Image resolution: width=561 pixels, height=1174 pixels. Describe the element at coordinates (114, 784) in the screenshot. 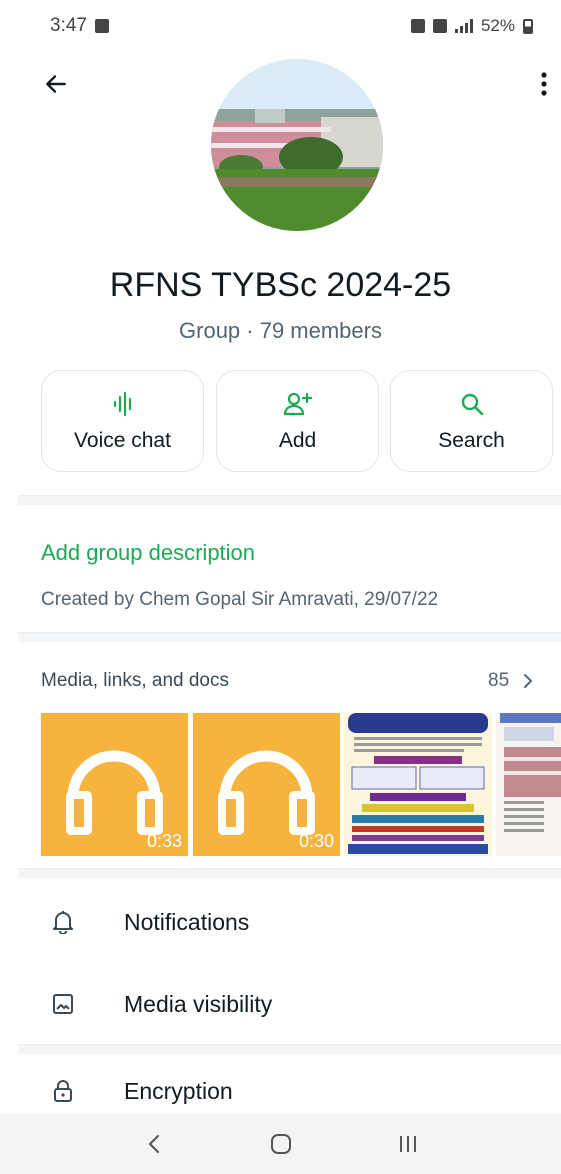

I see `media-audio-thumb: 0:33` at that location.